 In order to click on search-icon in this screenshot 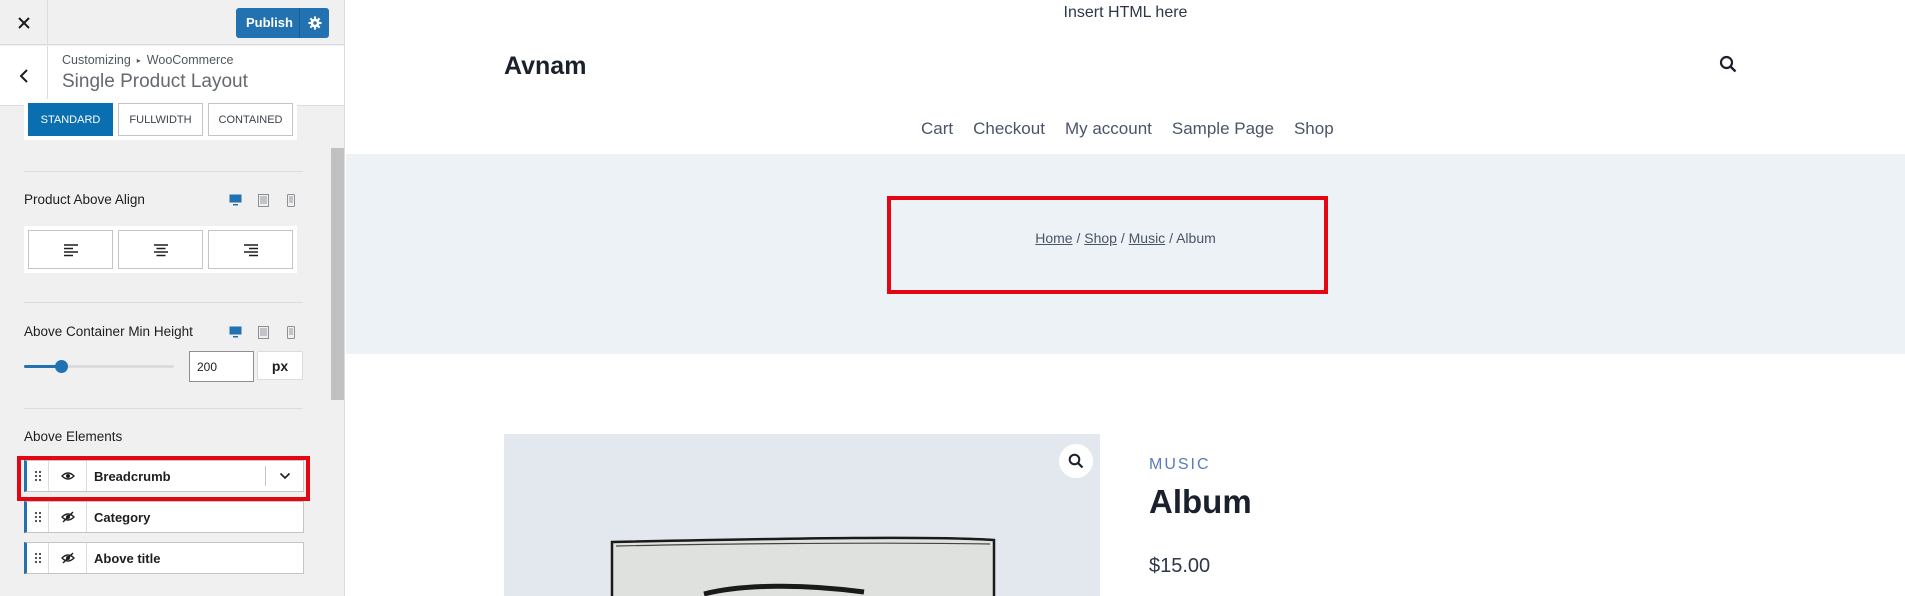, I will do `click(1728, 66)`.